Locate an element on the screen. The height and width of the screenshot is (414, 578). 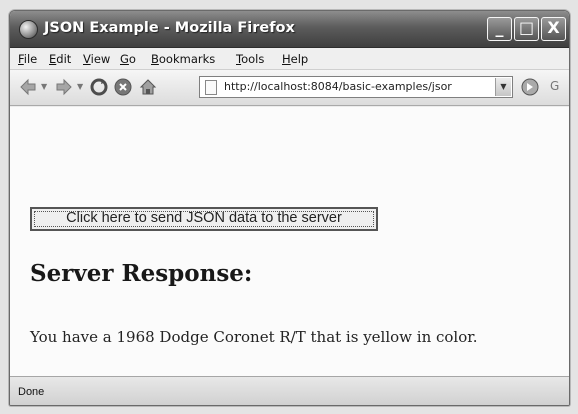
stop-icon is located at coordinates (123, 87).